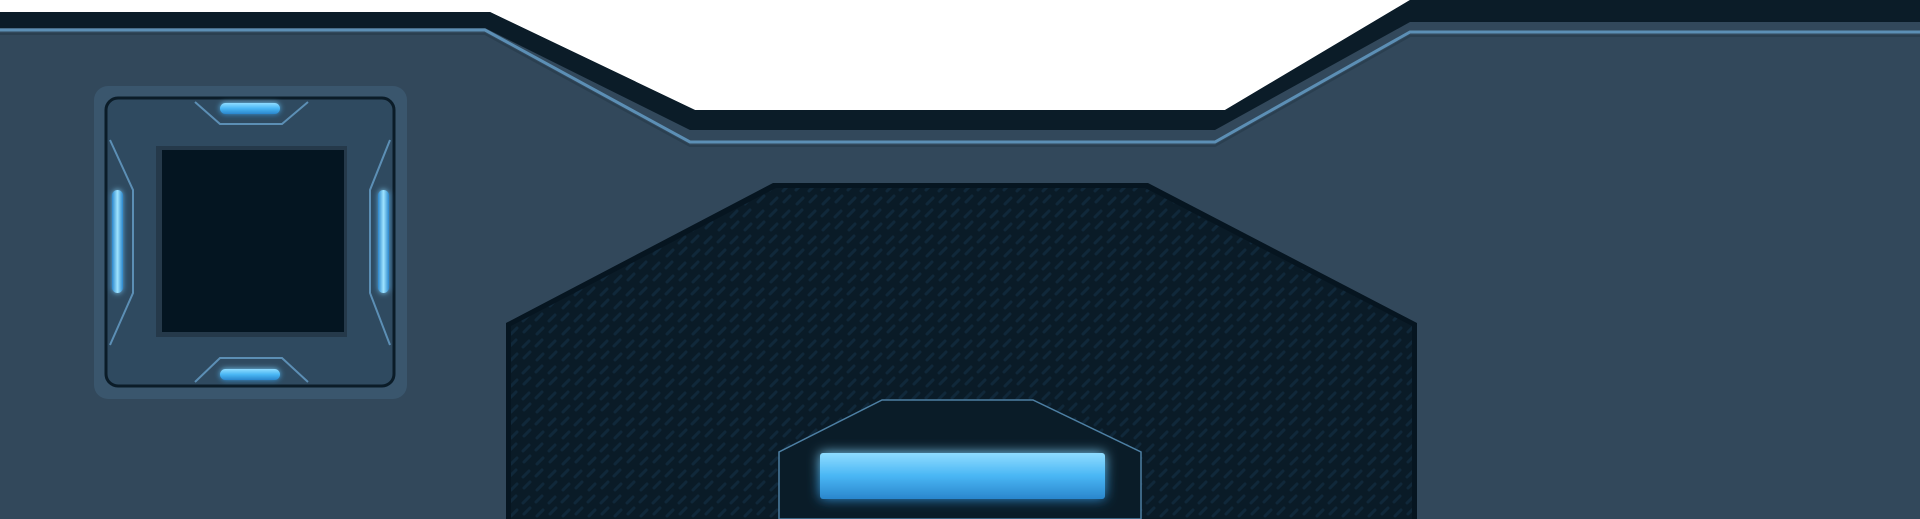 The height and width of the screenshot is (519, 1920). Describe the element at coordinates (253, 241) in the screenshot. I see `side-module-cavity` at that location.